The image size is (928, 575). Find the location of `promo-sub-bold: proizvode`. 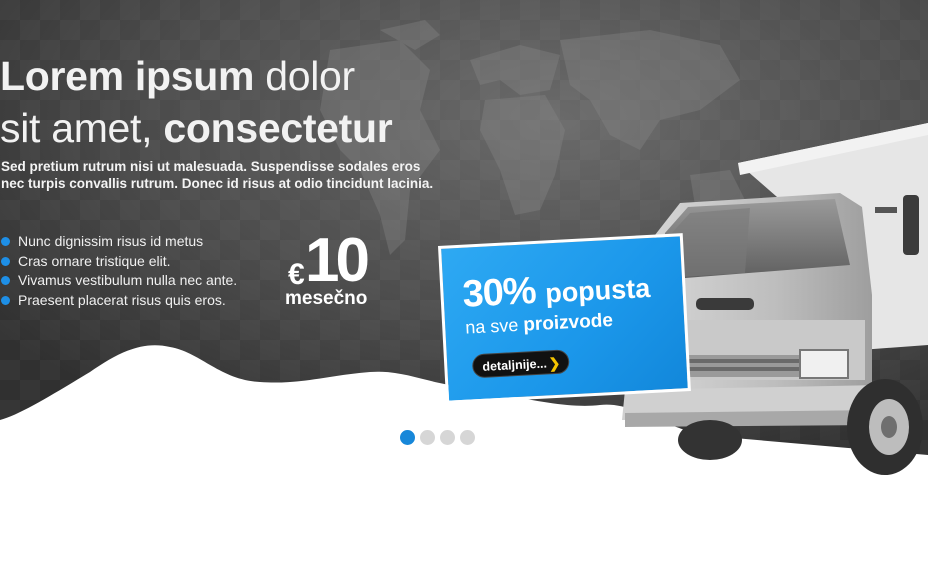

promo-sub-bold: proizvode is located at coordinates (568, 322).